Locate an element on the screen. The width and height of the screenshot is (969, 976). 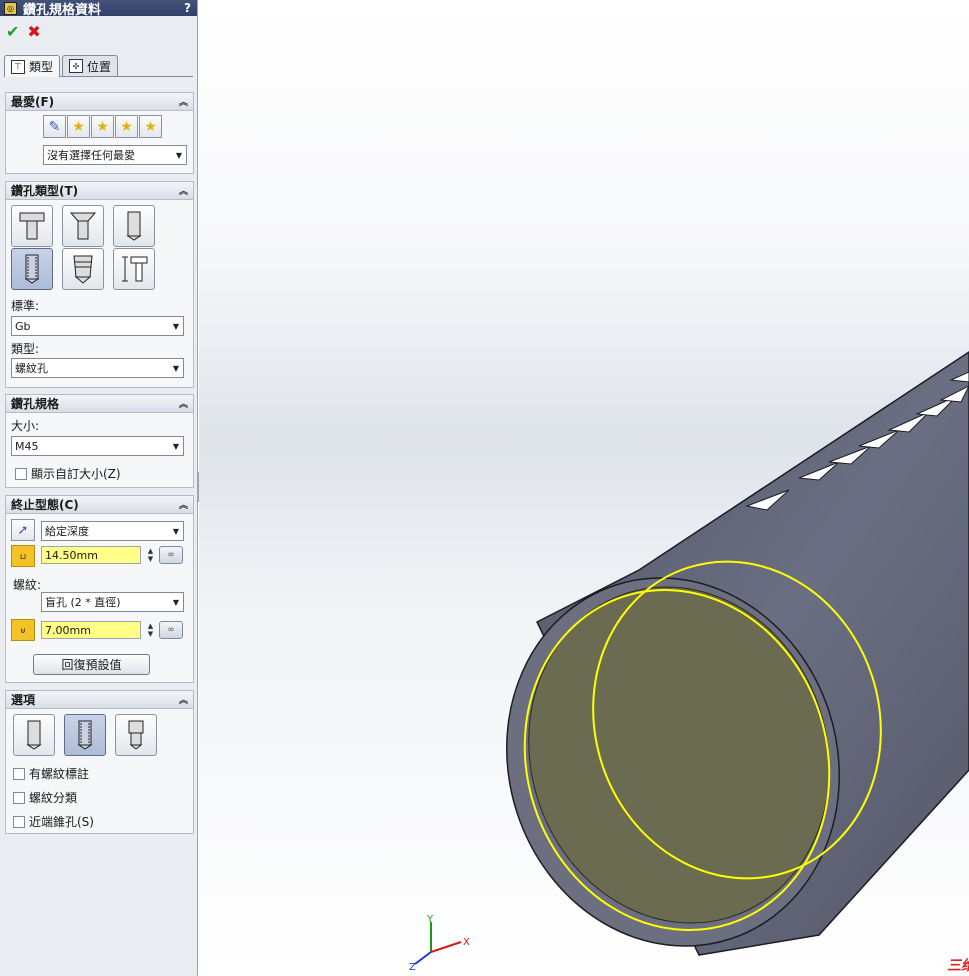
save-favorite-icon: ★ is located at coordinates (126, 126).